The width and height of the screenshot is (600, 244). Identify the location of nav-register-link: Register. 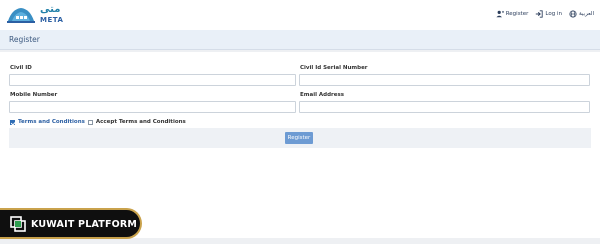
(512, 14).